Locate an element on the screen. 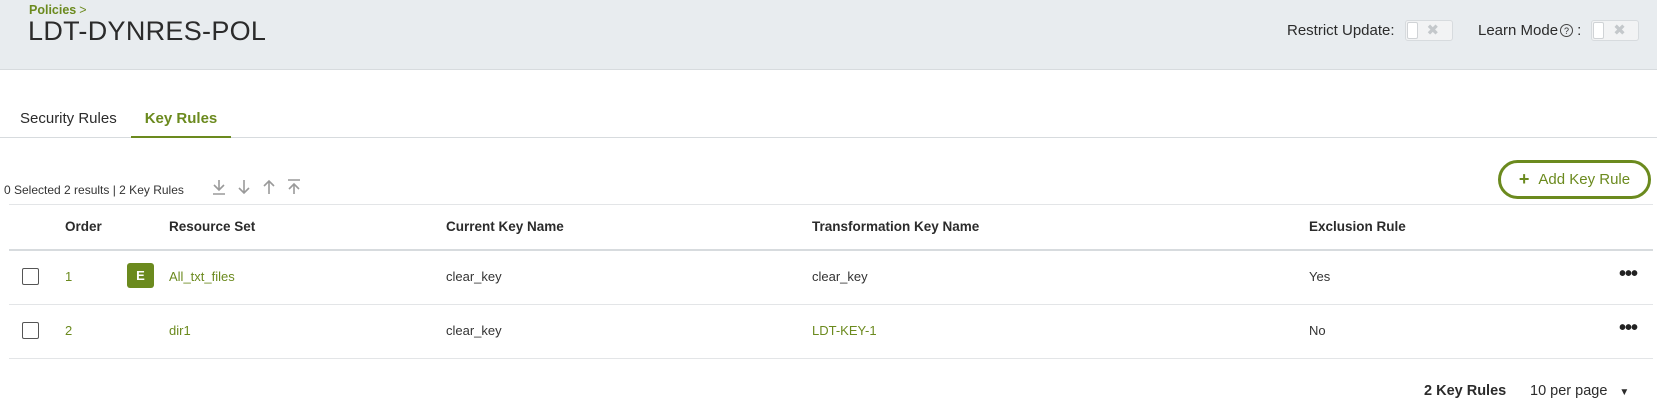 This screenshot has width=1657, height=409. learn-mode-label: Learn Mode is located at coordinates (1518, 30).